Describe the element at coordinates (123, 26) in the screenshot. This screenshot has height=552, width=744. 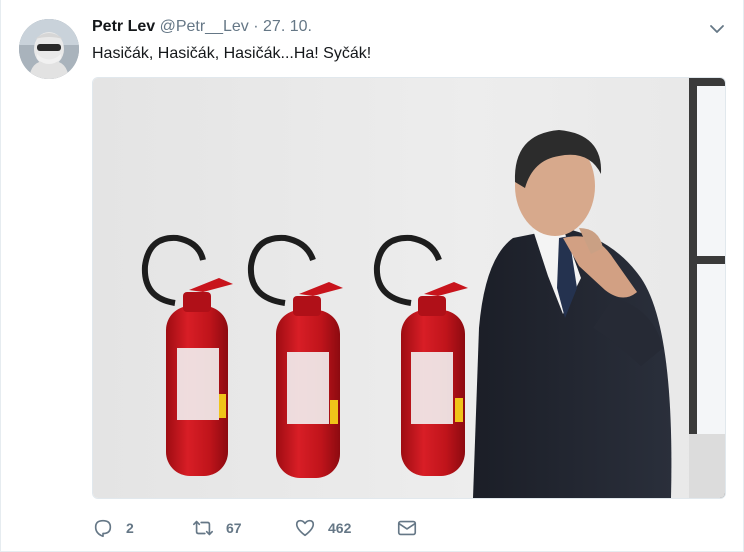
I see `author-name: Petr Lev` at that location.